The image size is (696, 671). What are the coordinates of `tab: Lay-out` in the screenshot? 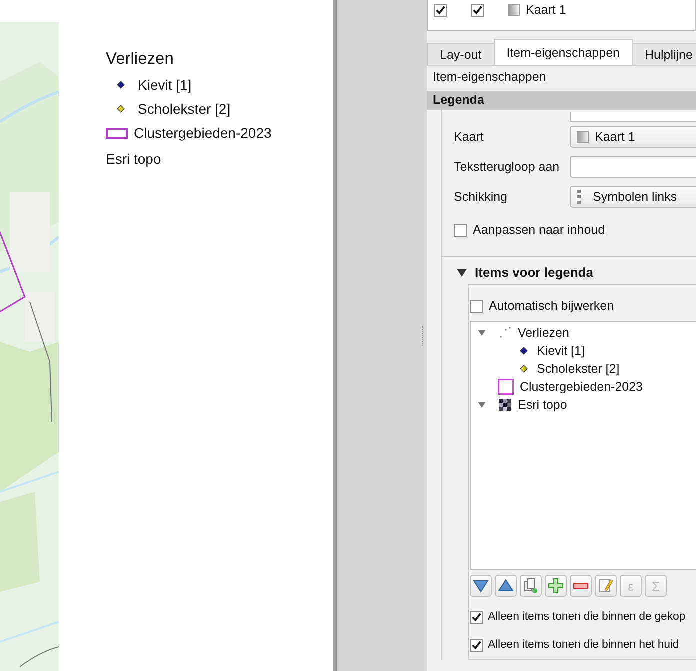 It's located at (461, 54).